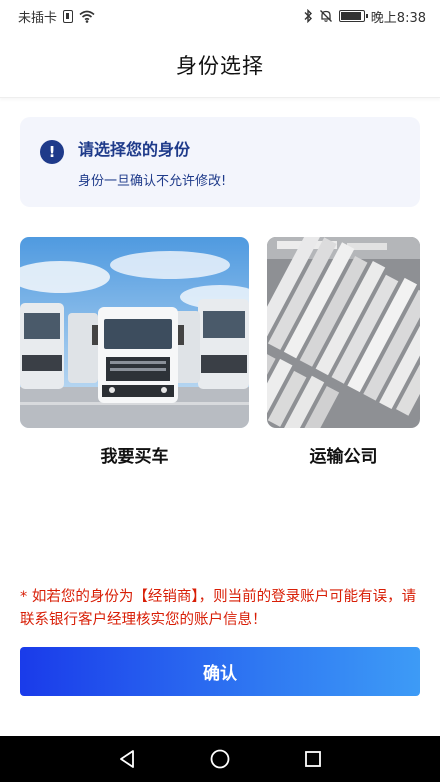  Describe the element at coordinates (325, 16) in the screenshot. I see `mute-icon` at that location.